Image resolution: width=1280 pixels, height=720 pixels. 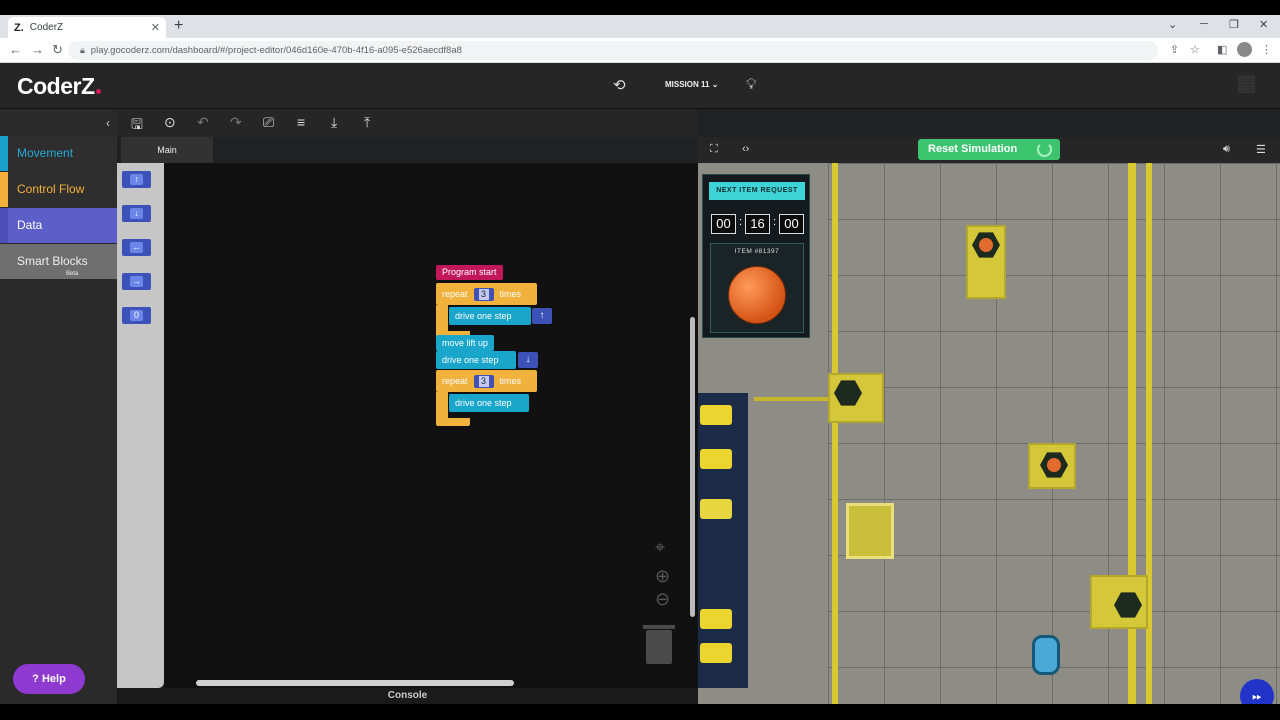 I want to click on repeat-count-1: 3, so click(x=483, y=295).